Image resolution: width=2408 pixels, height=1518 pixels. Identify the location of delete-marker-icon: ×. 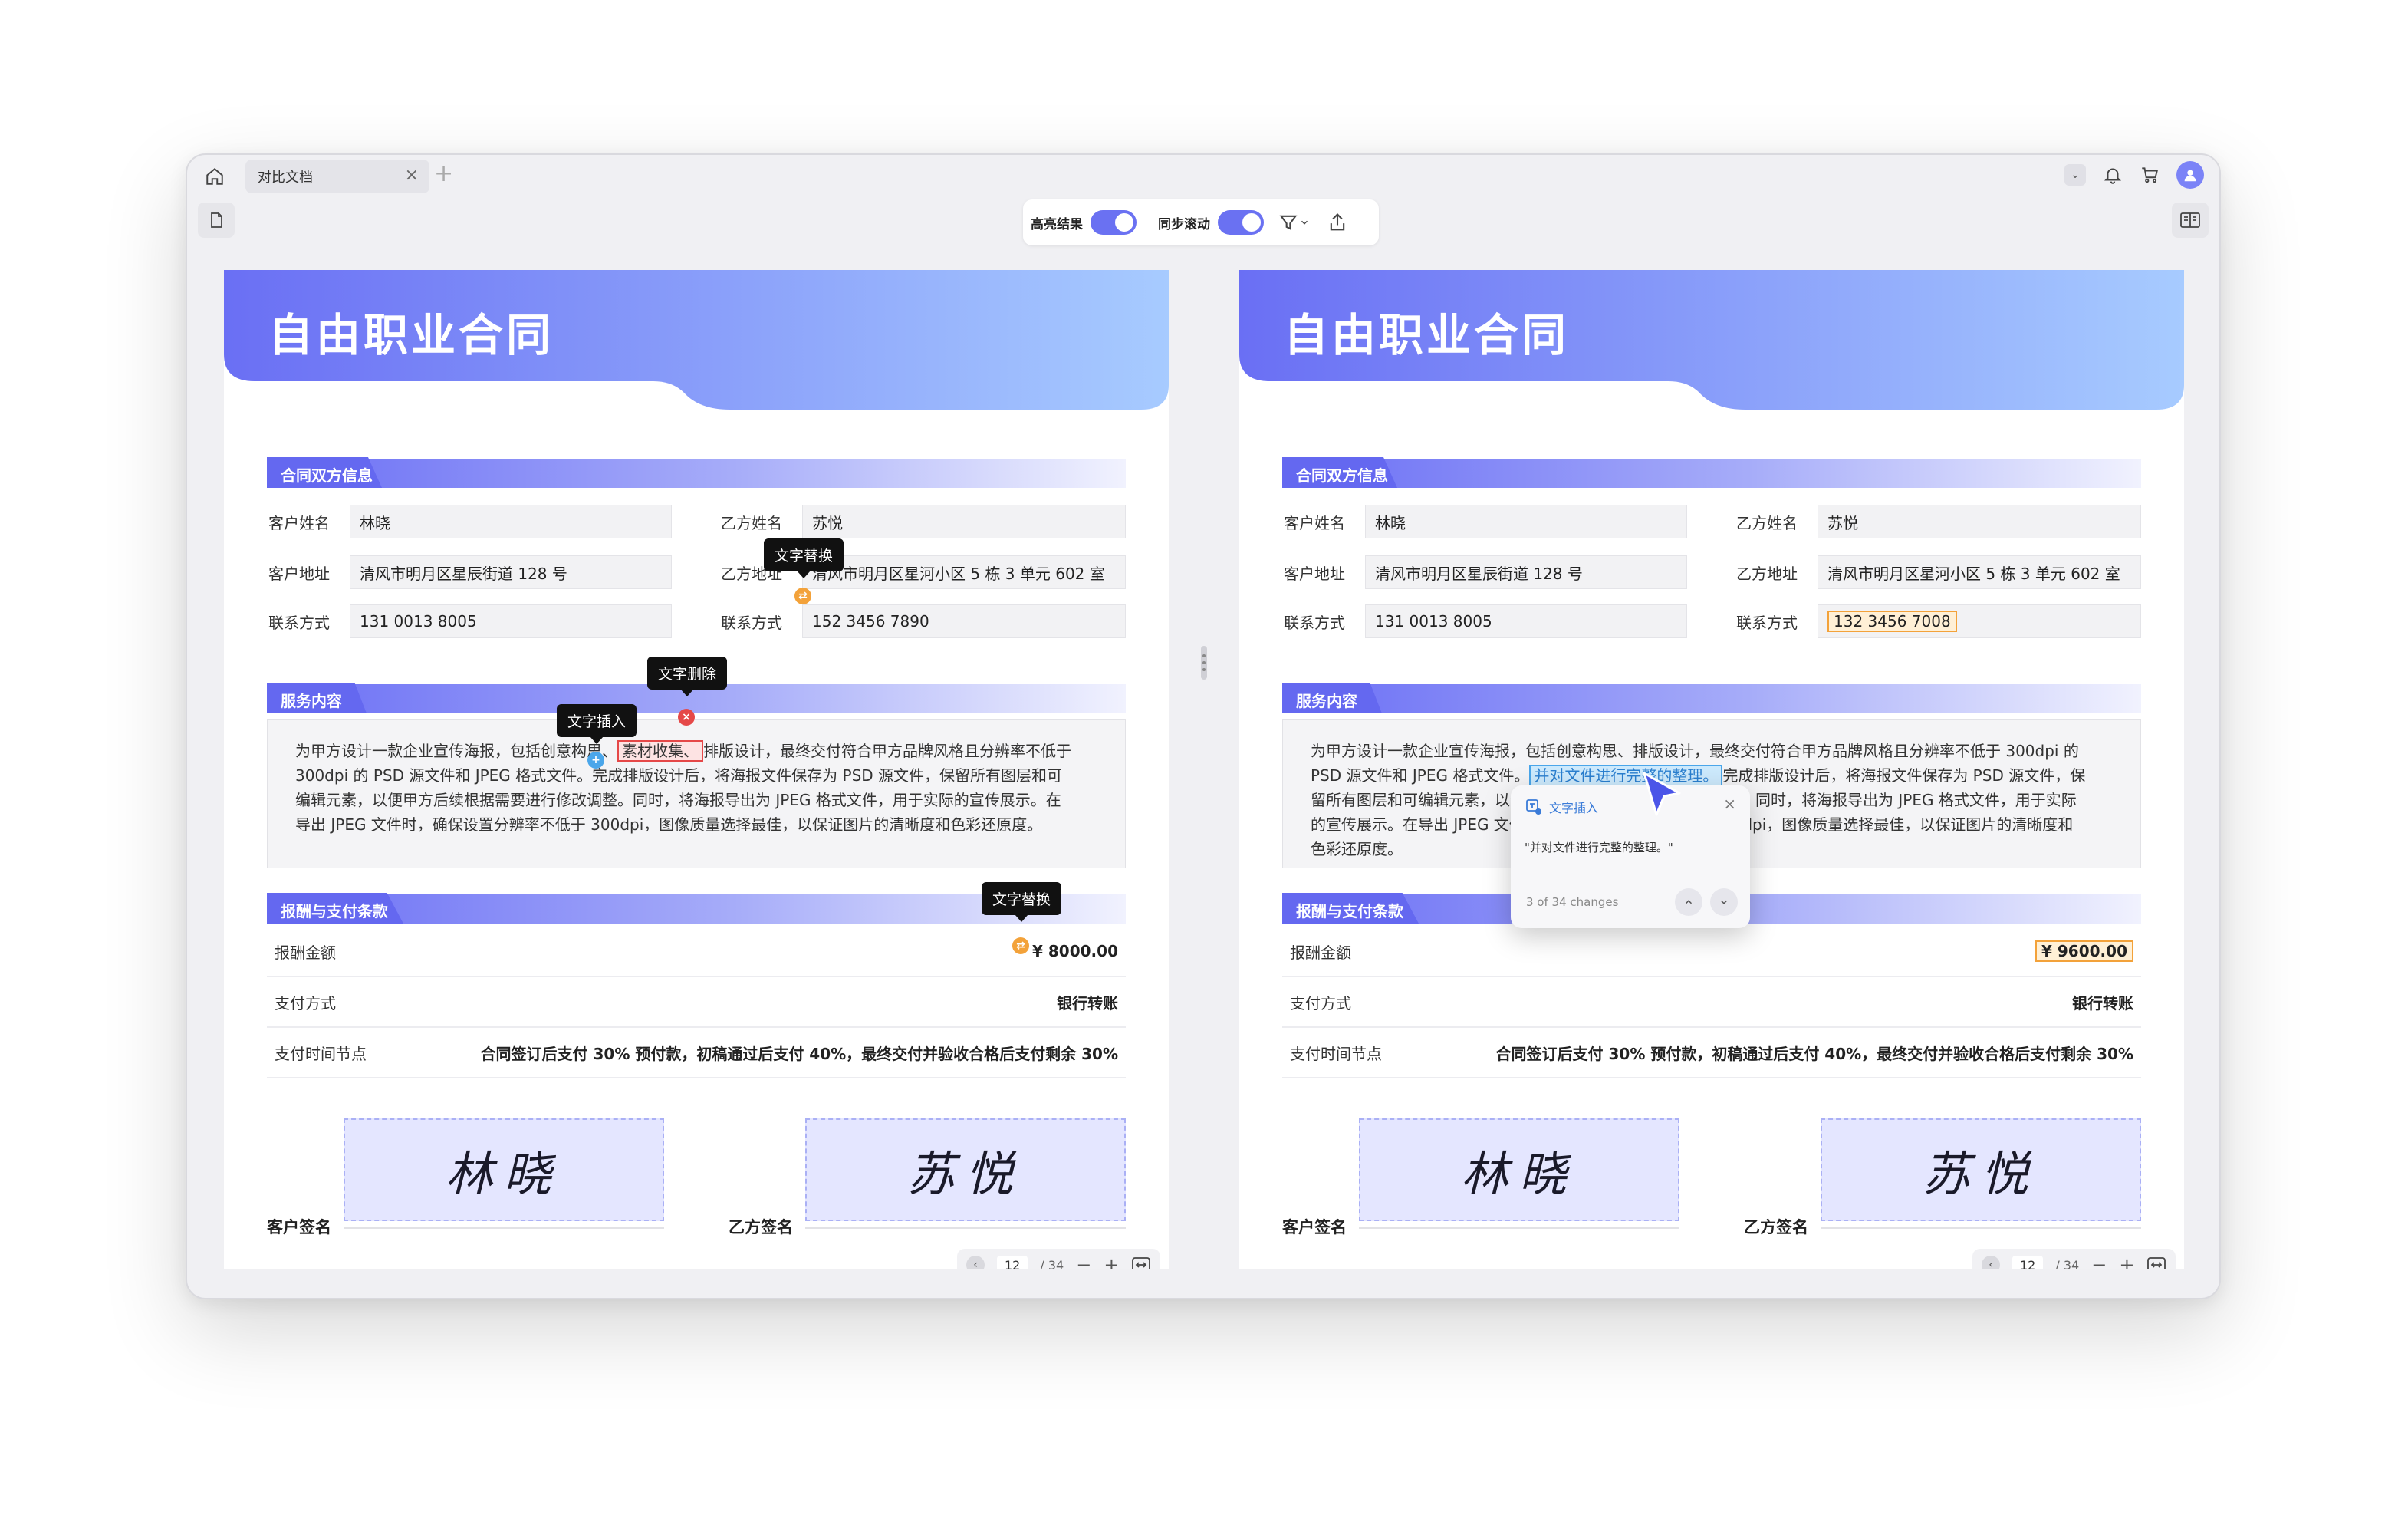
(686, 718).